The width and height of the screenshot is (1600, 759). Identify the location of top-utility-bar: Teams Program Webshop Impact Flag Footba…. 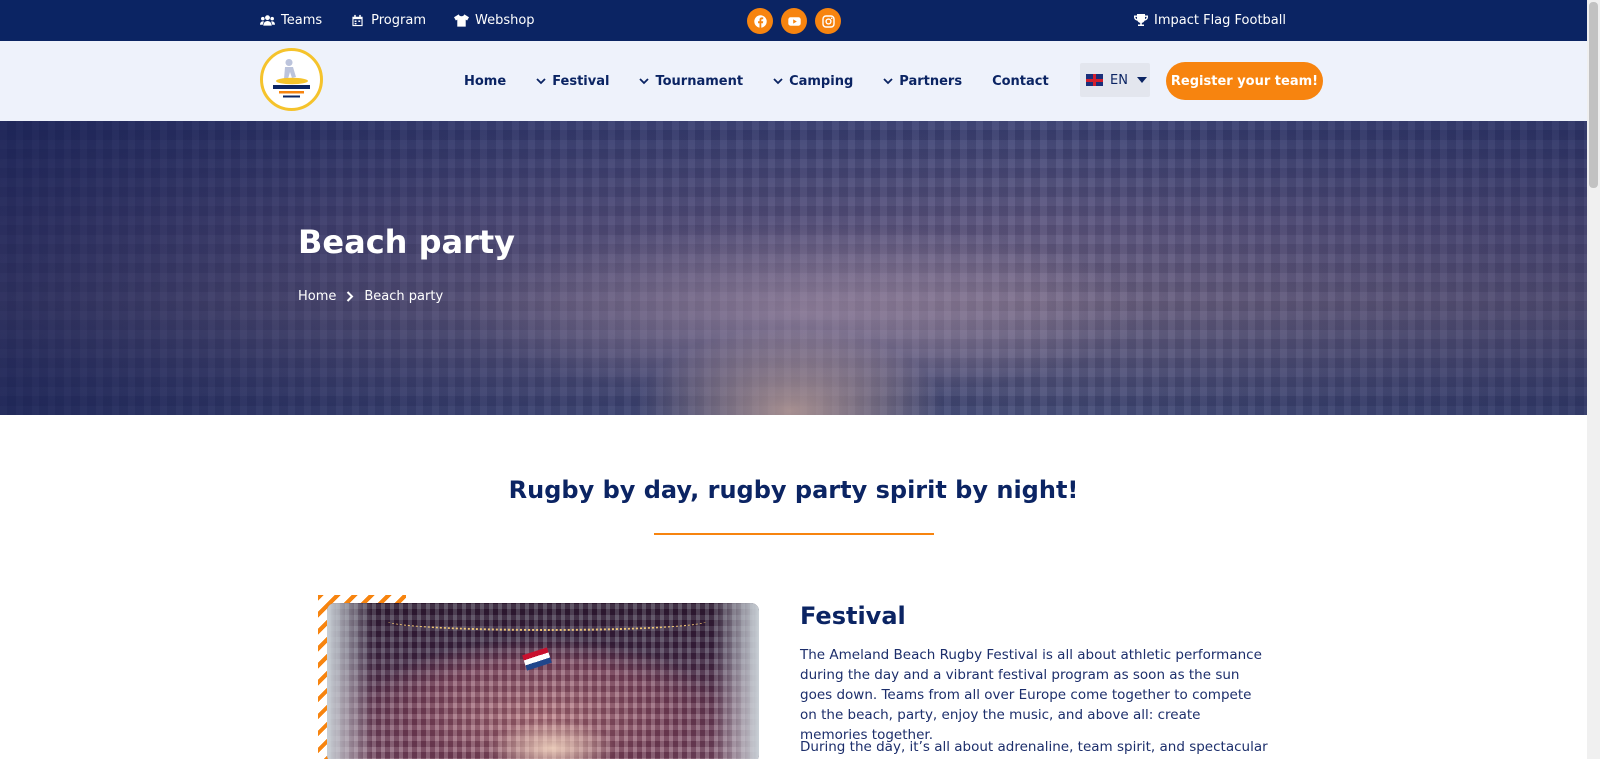
(793, 20).